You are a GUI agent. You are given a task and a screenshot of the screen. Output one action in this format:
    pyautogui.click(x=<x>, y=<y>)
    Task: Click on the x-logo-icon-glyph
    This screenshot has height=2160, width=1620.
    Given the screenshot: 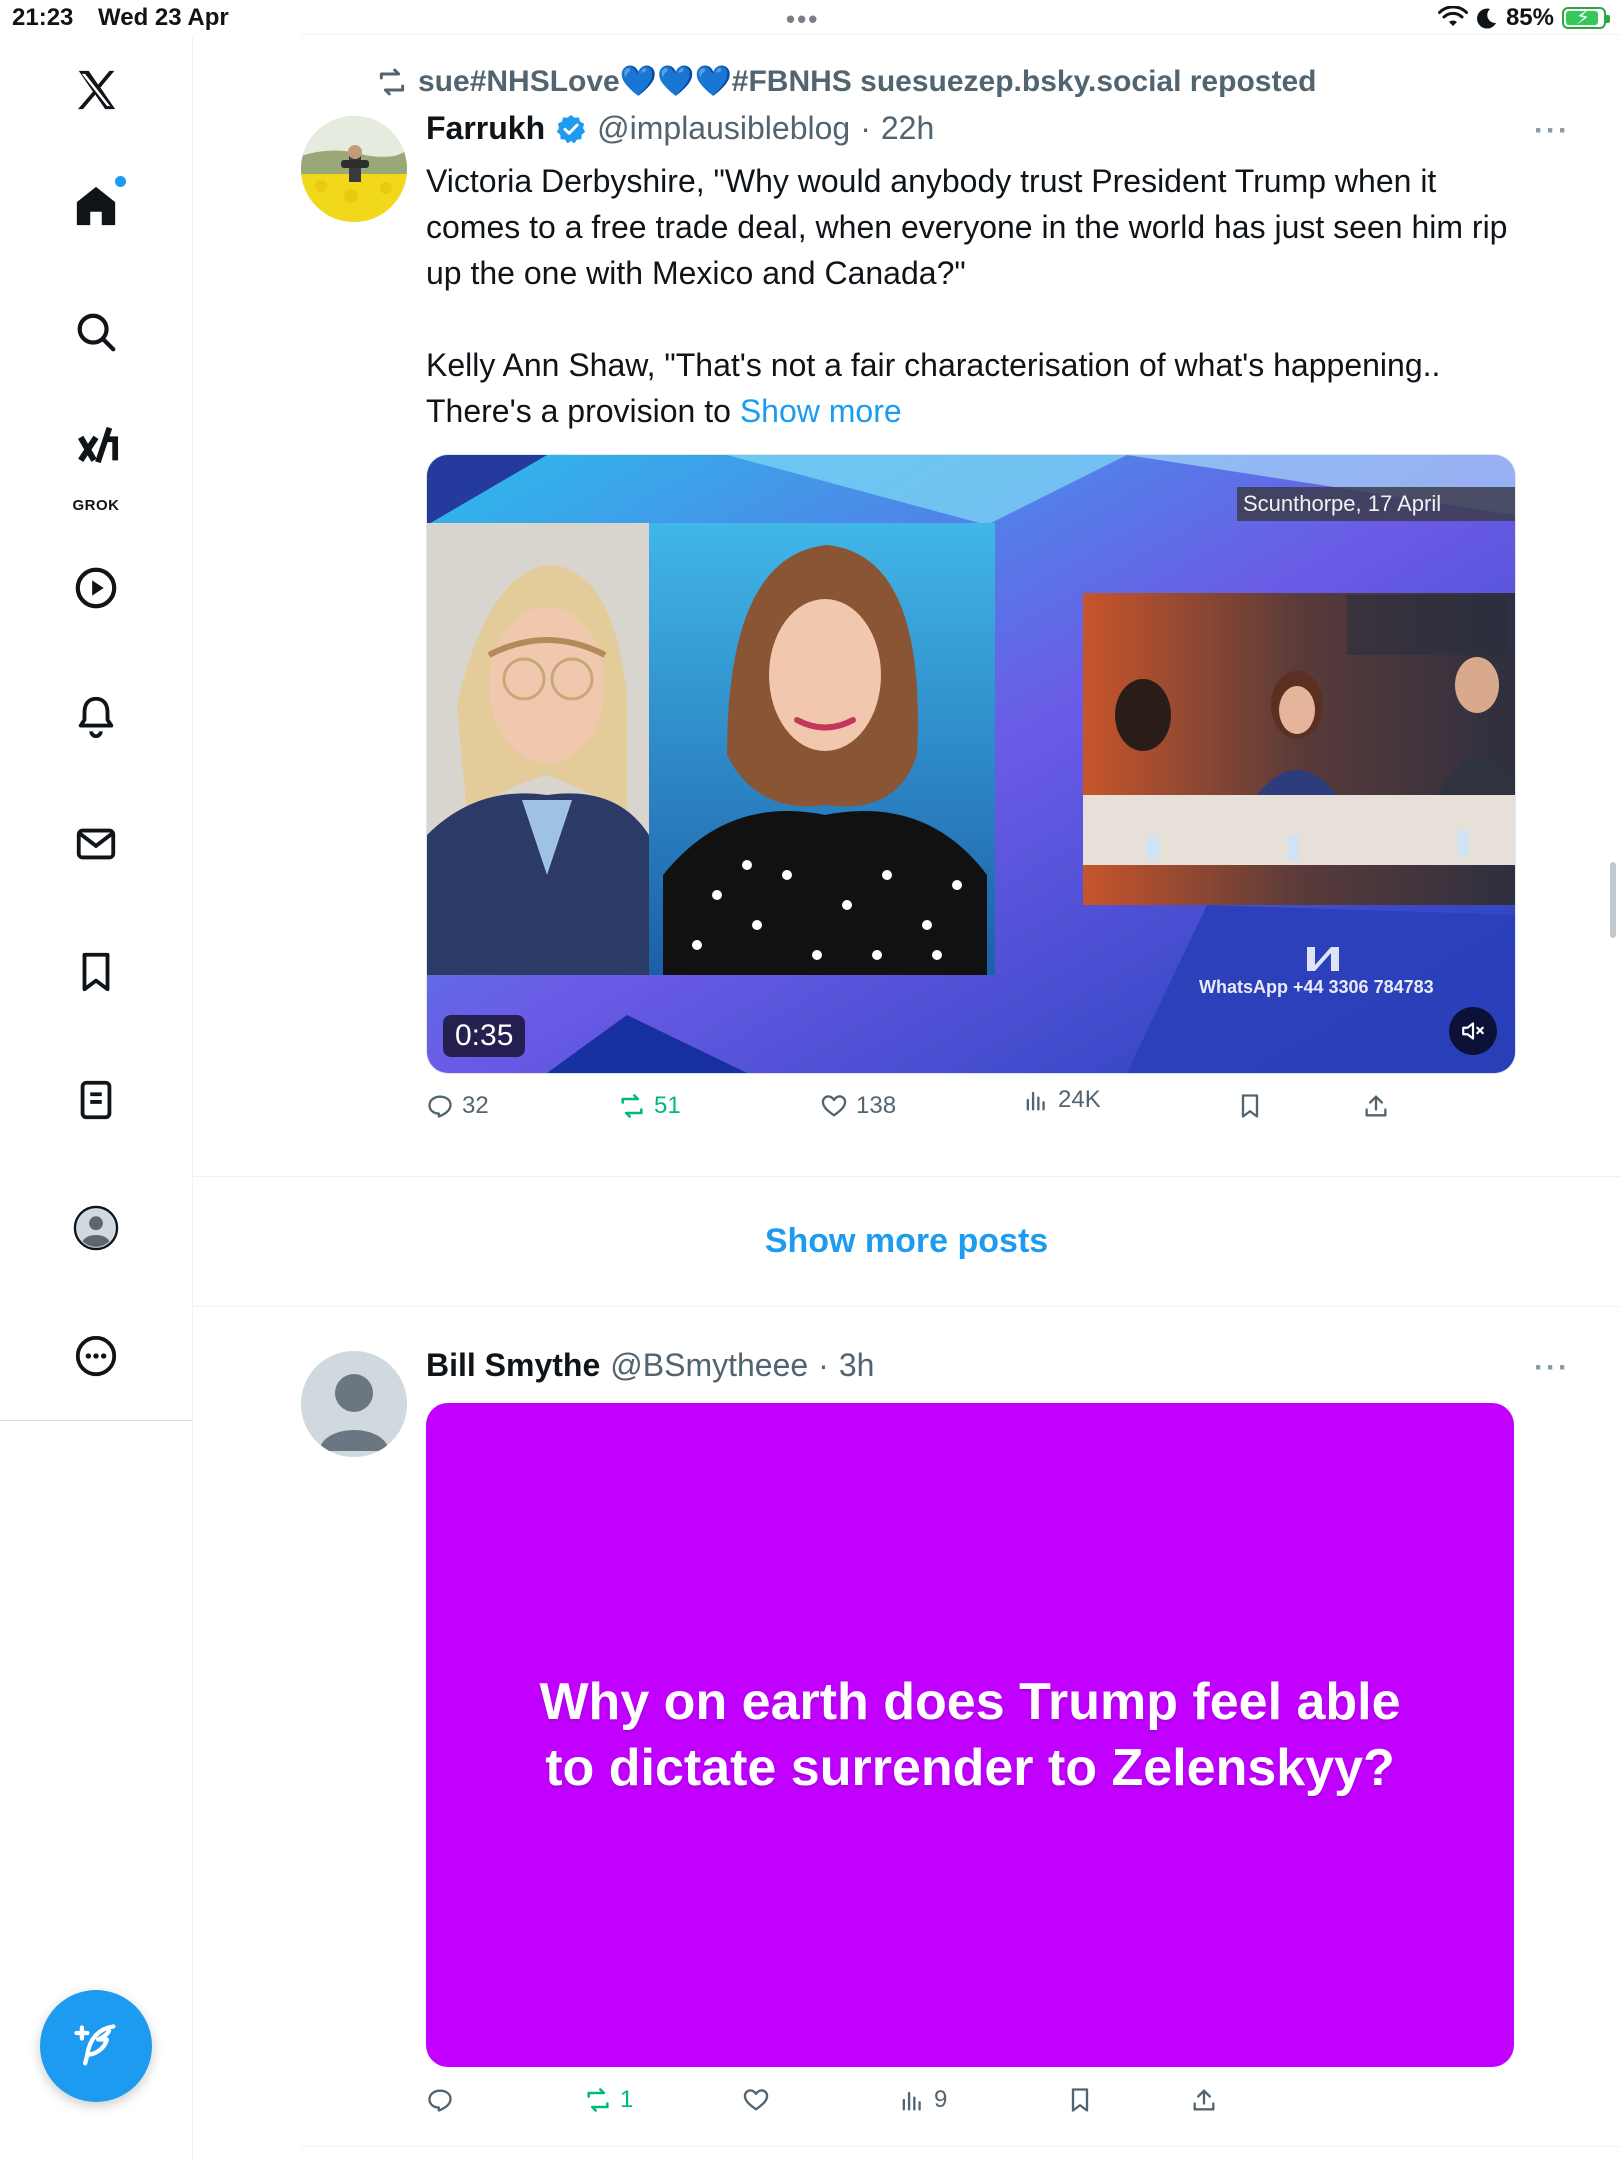 What is the action you would take?
    pyautogui.click(x=96, y=90)
    